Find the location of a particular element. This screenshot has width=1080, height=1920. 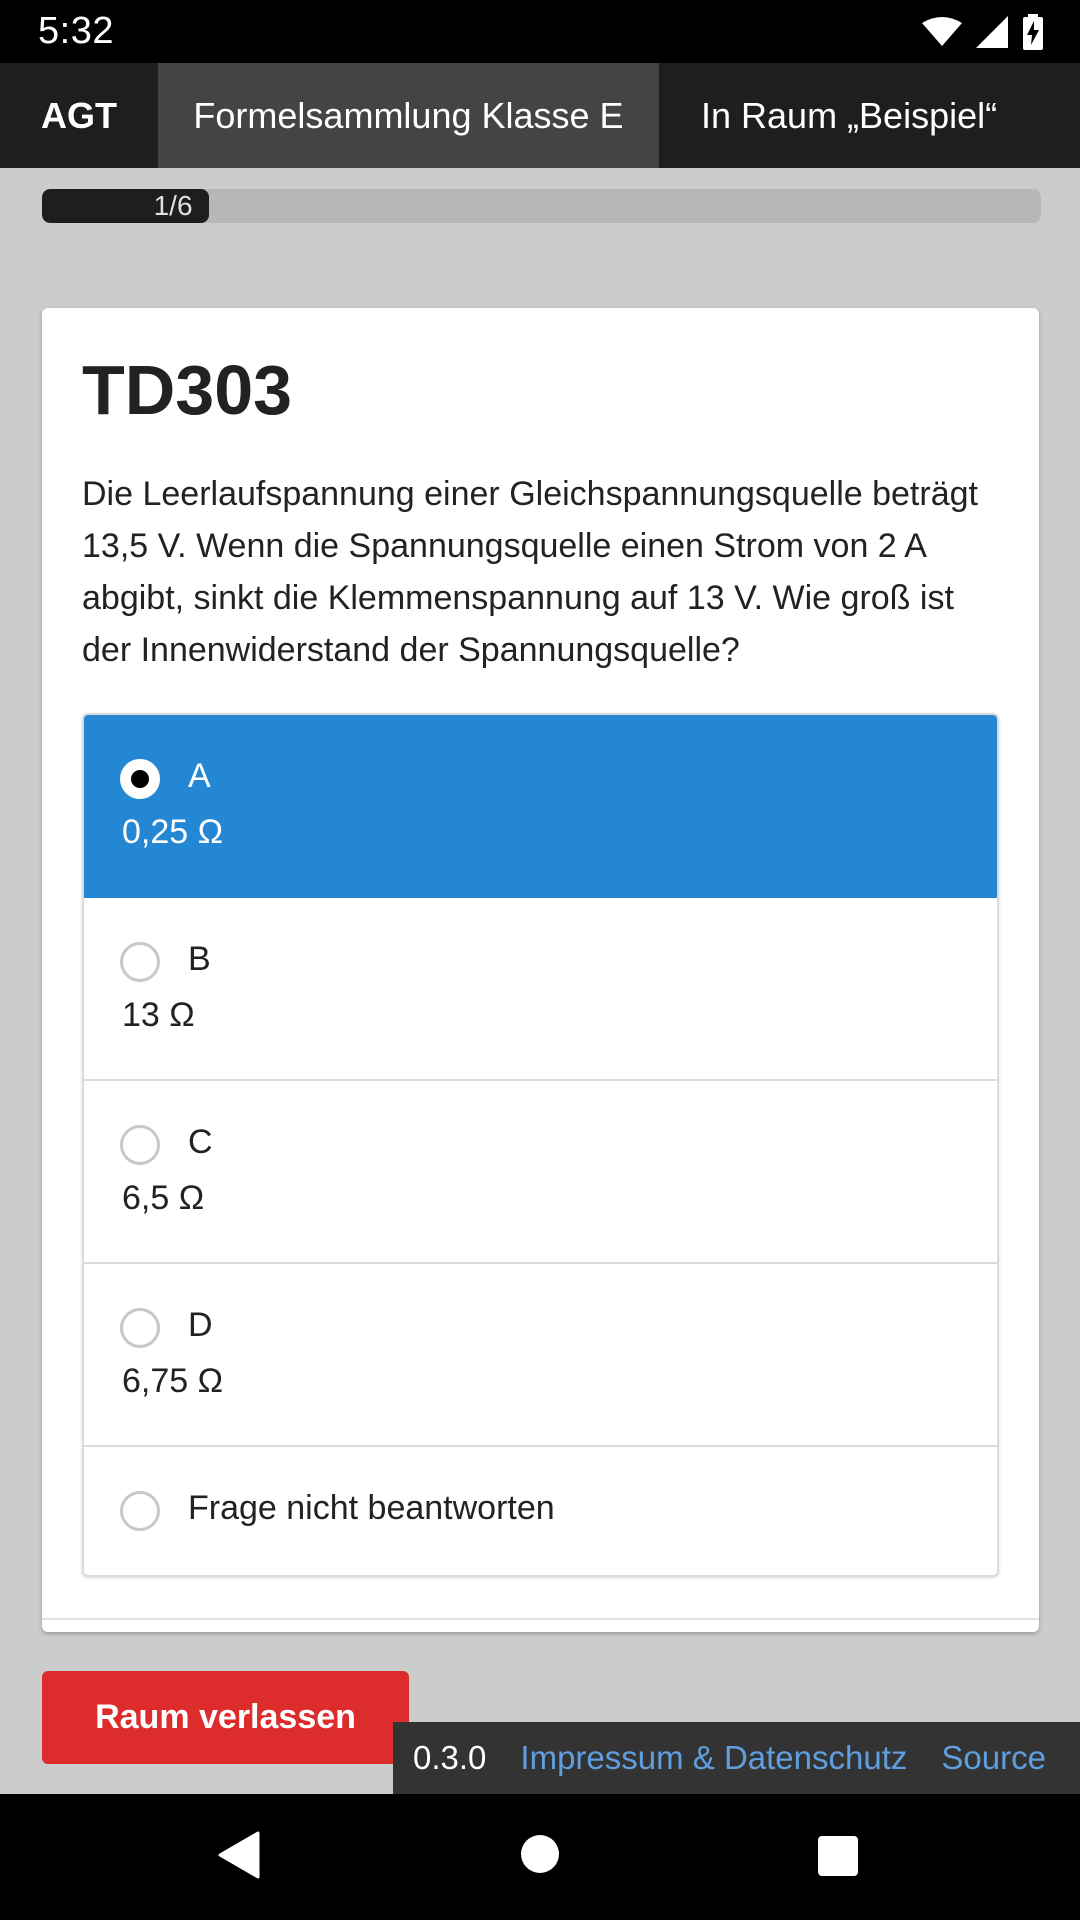

answer-option-skip: Frage nicht beantworten is located at coordinates (540, 1511).